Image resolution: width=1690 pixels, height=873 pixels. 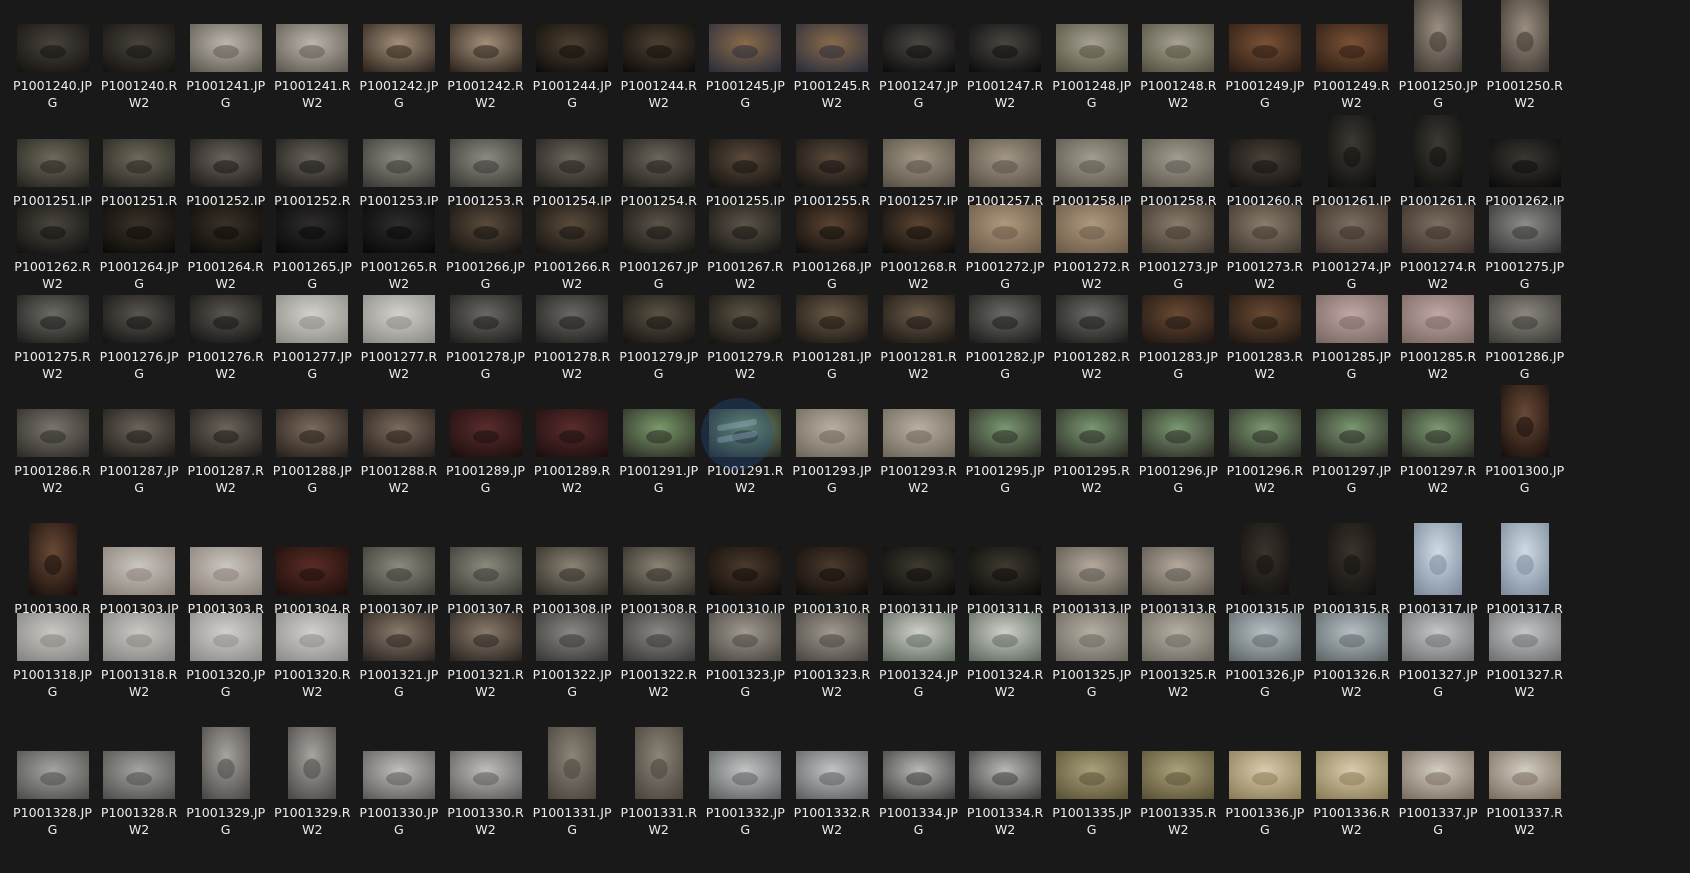 I want to click on file-item: P1001248.RW2, so click(x=1178, y=55).